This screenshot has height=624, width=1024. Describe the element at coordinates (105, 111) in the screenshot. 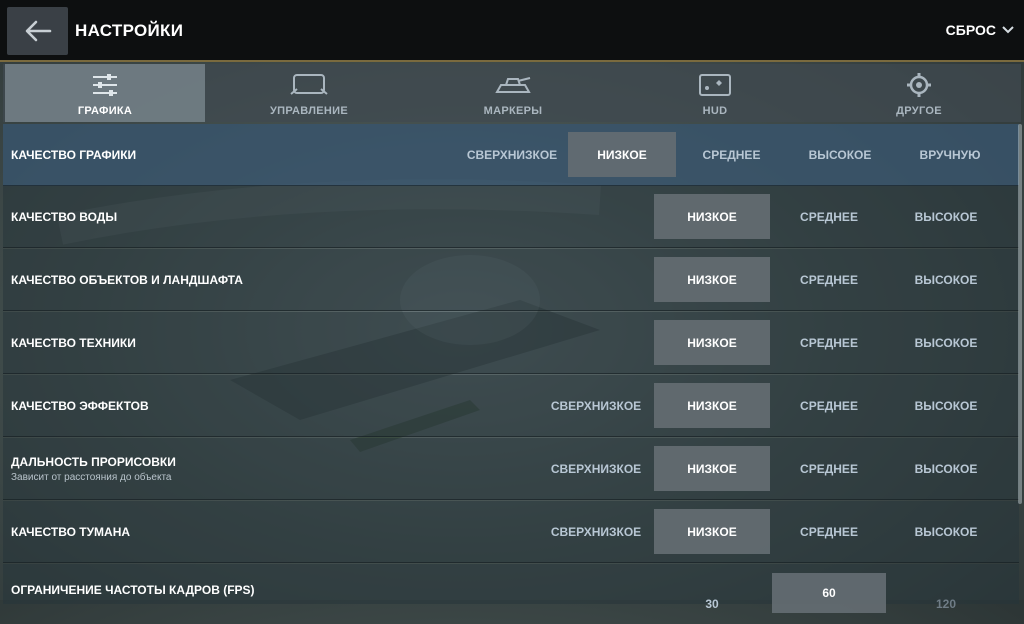

I see `tab-label: ГРАФИКА` at that location.